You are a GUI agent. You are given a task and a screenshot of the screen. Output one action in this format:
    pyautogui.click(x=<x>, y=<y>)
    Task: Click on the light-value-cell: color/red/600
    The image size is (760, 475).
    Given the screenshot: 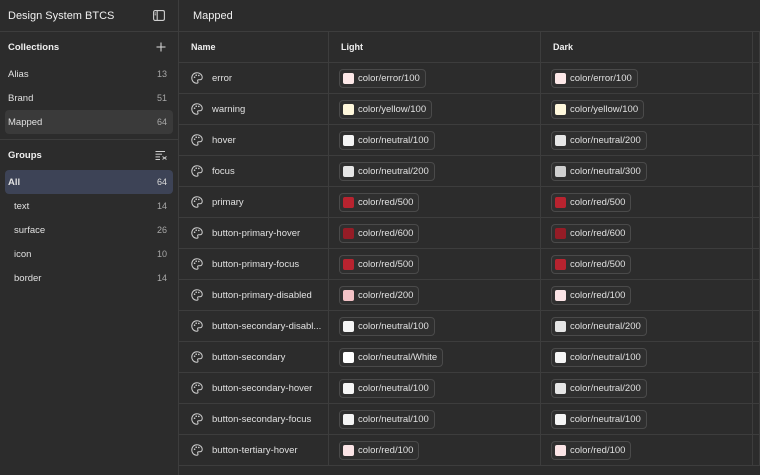 What is the action you would take?
    pyautogui.click(x=435, y=233)
    